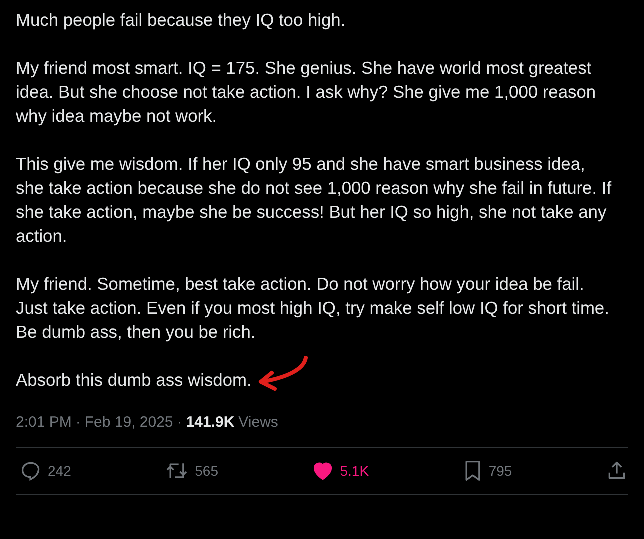 This screenshot has width=644, height=539. What do you see at coordinates (341, 471) in the screenshot?
I see `like-button: 5.1K` at bounding box center [341, 471].